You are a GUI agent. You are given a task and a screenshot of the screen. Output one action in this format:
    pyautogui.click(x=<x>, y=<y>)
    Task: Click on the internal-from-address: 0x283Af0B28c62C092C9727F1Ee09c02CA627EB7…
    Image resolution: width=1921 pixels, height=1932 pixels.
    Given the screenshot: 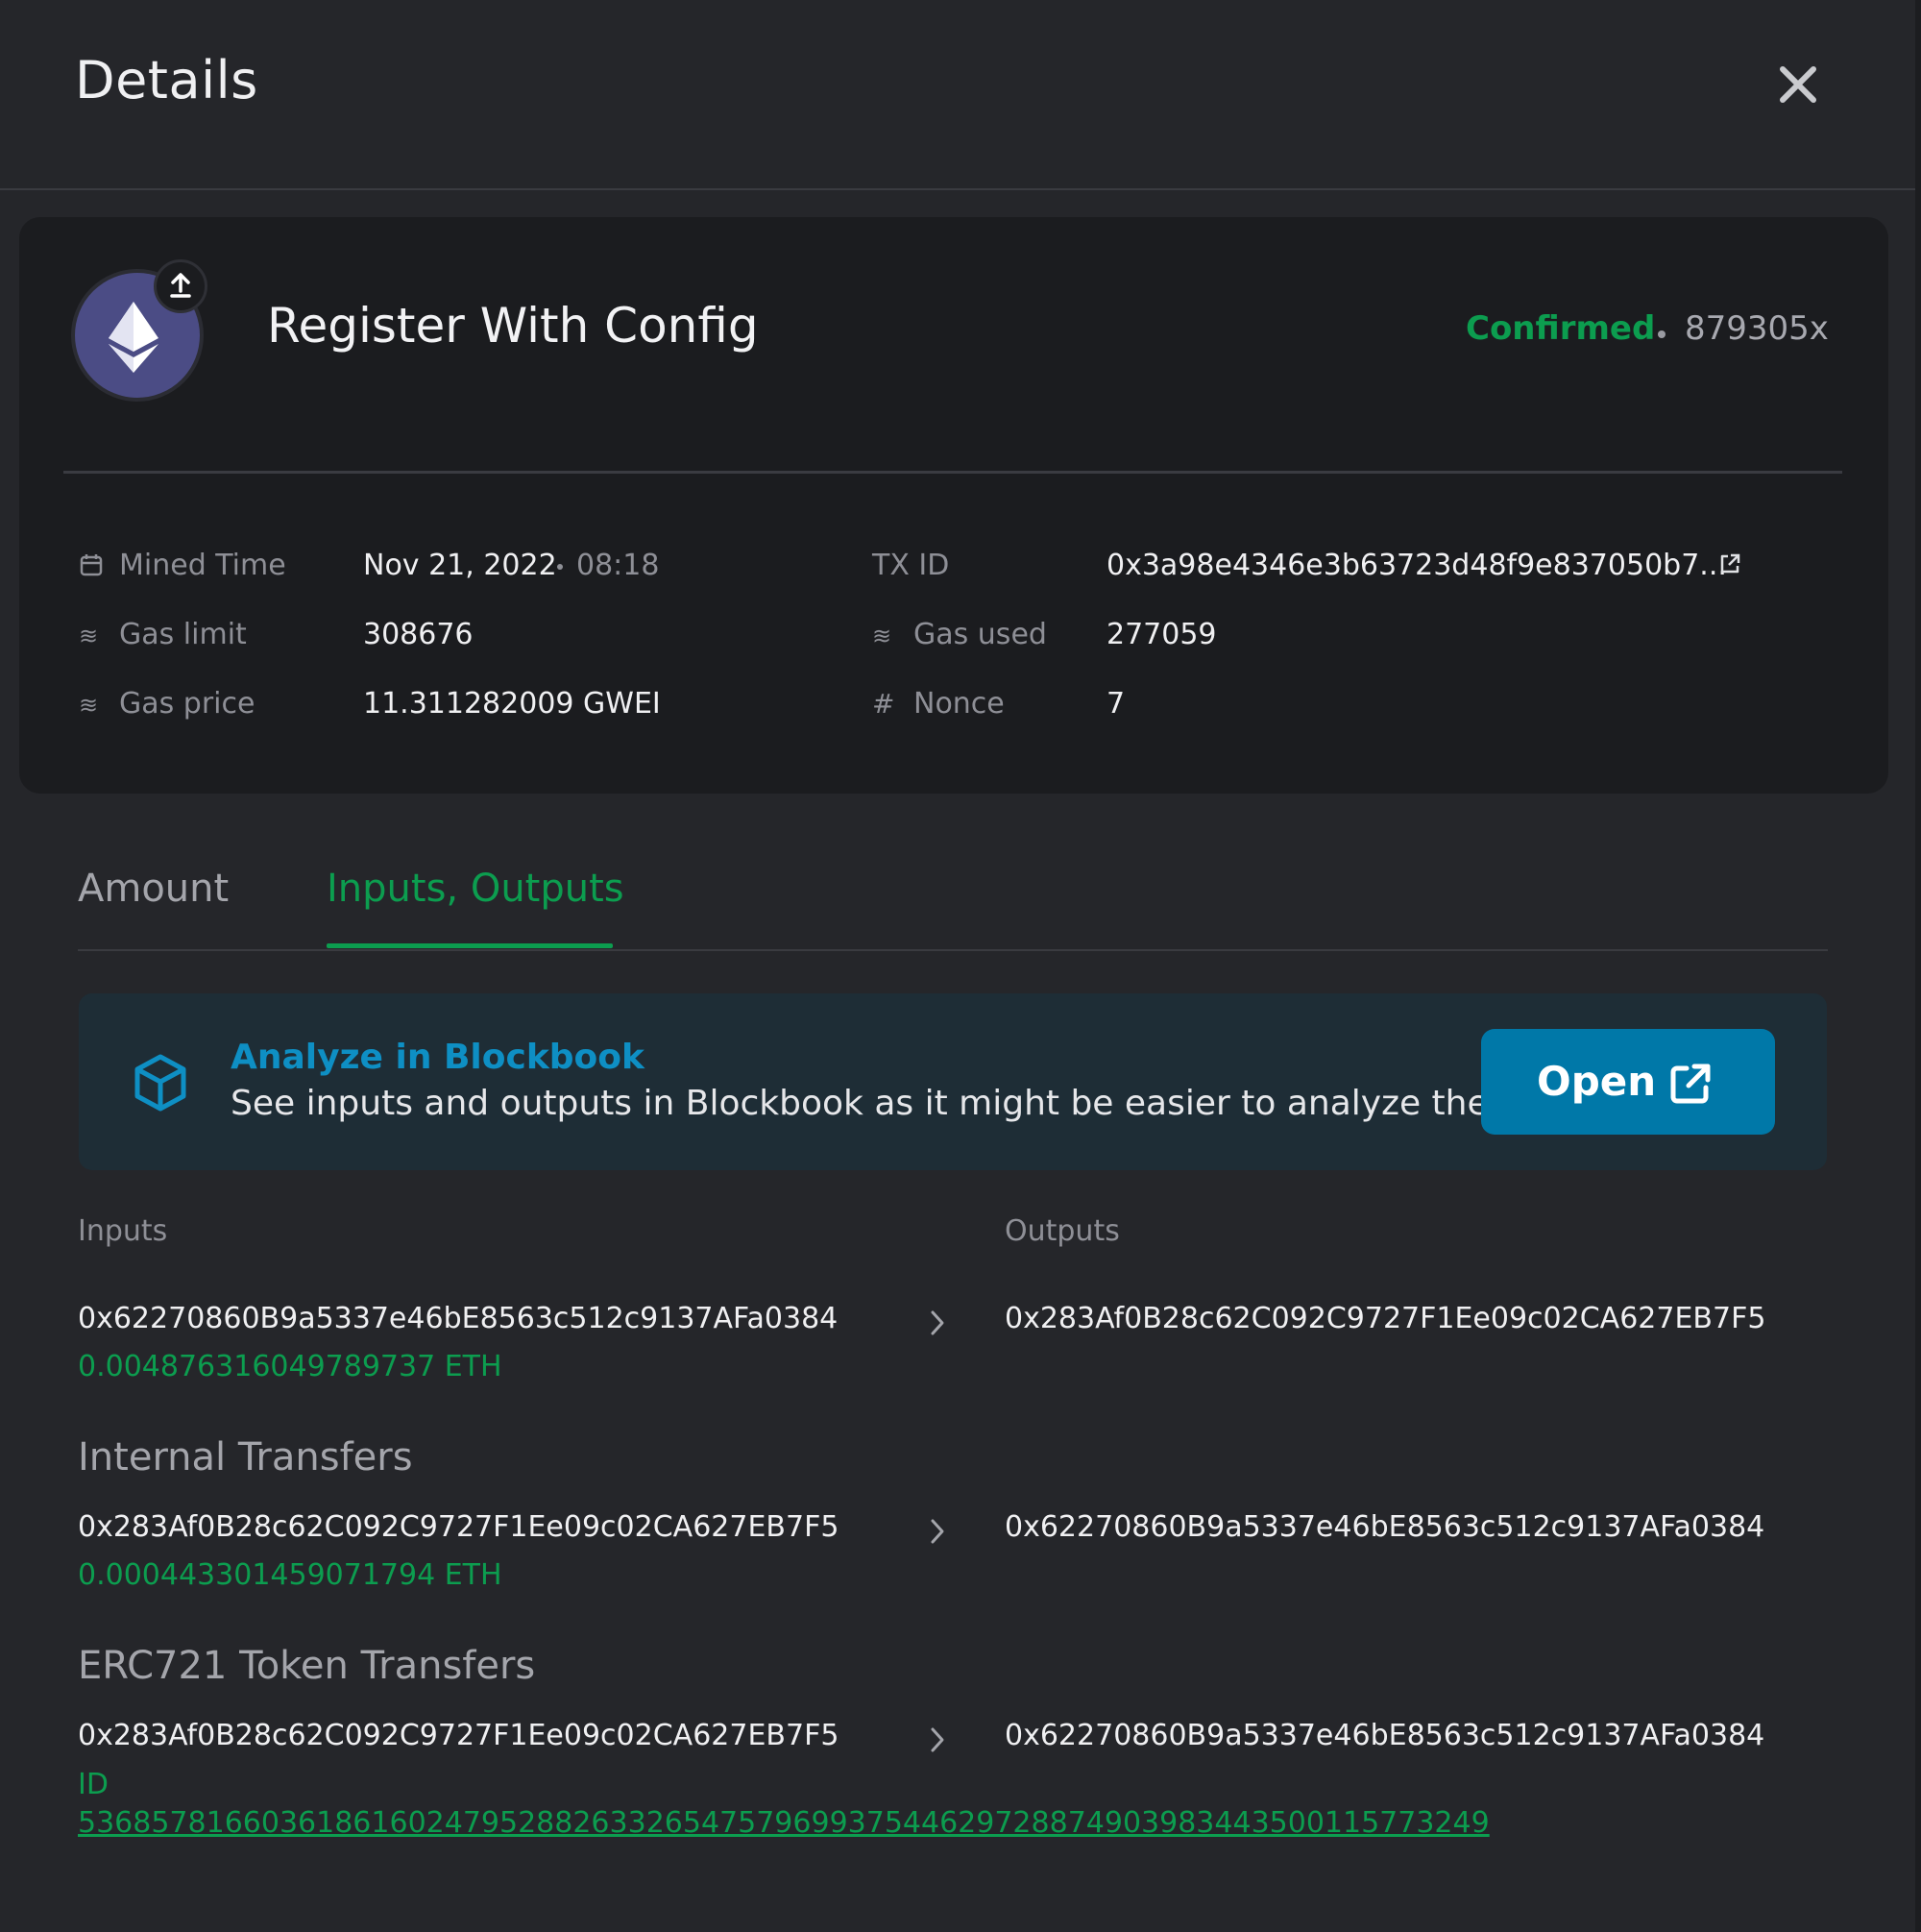 What is the action you would take?
    pyautogui.click(x=458, y=1527)
    